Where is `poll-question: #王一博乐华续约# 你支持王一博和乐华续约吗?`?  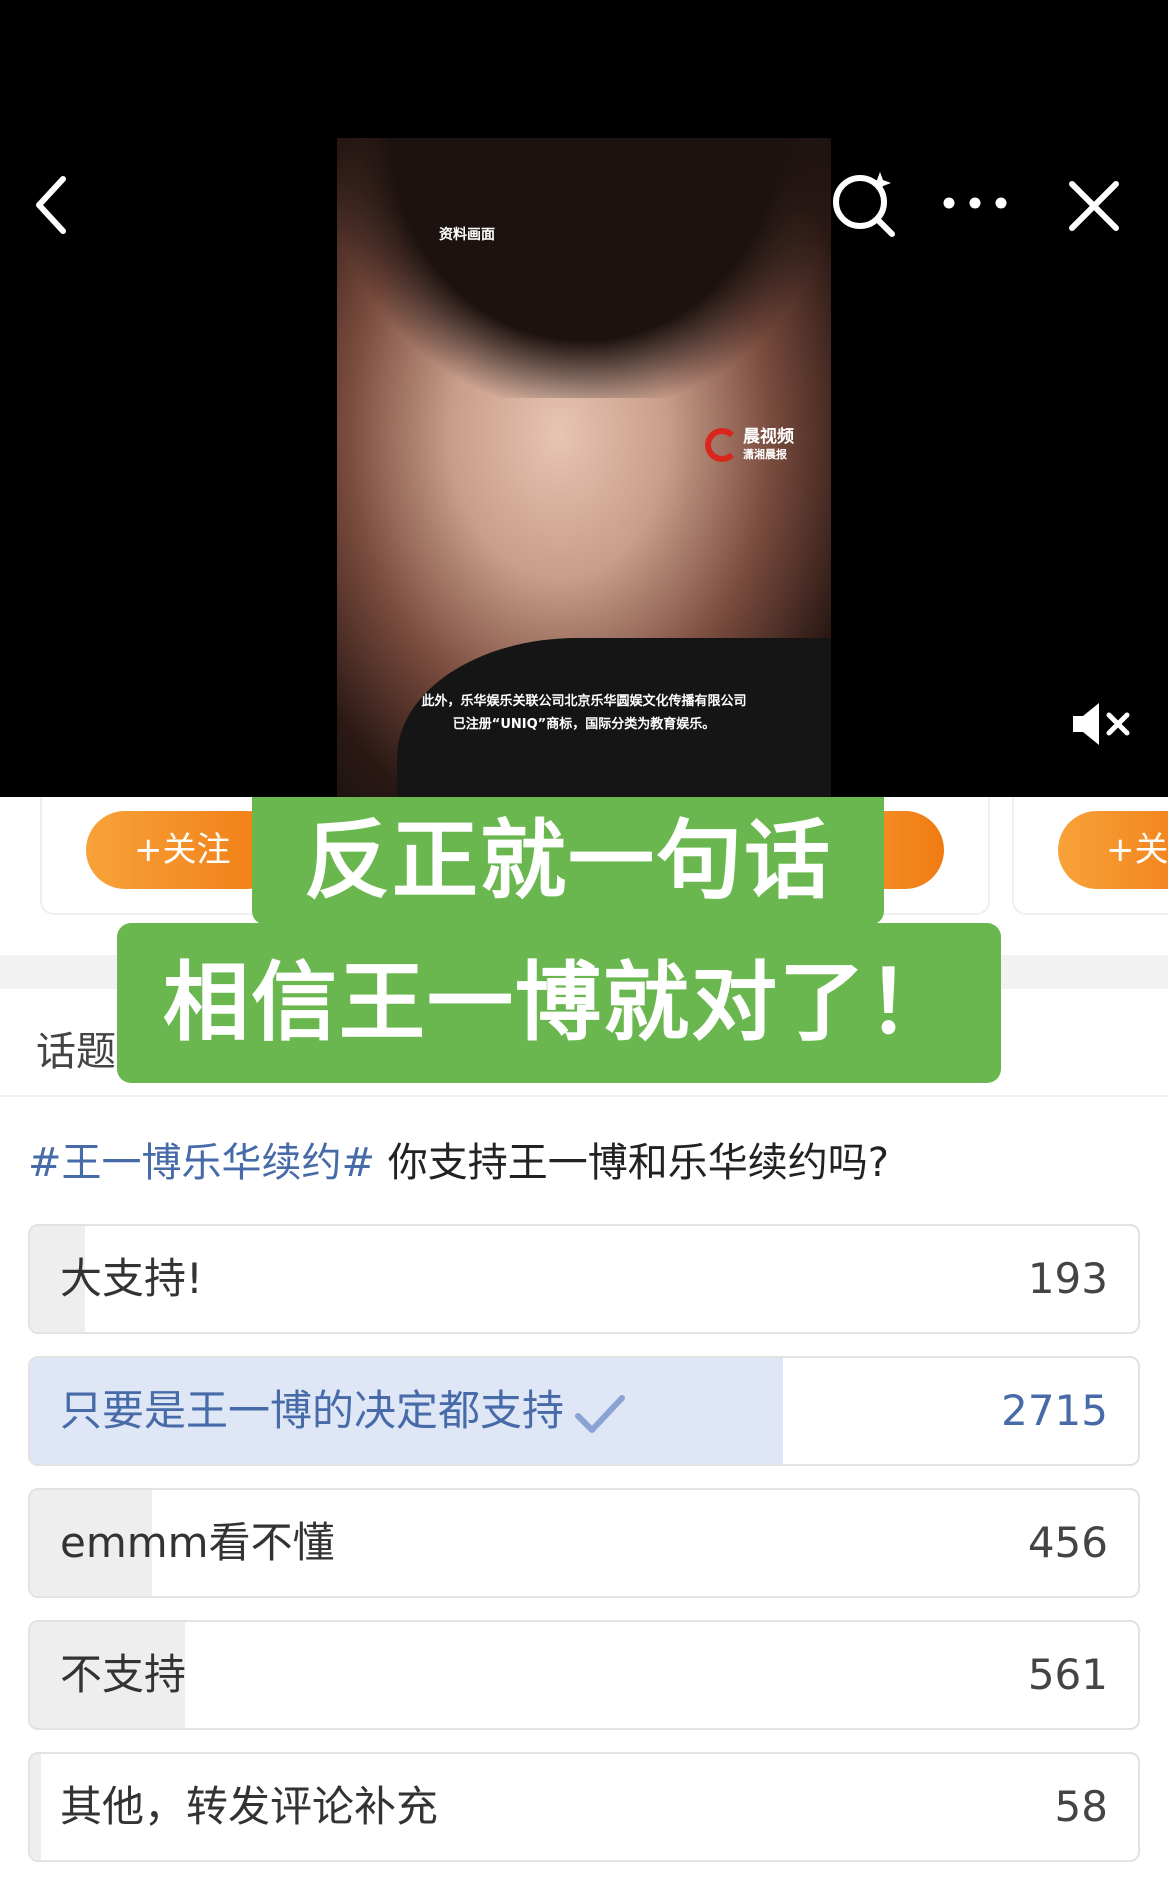
poll-question: #王一博乐华续约# 你支持王一博和乐华续约吗? is located at coordinates (458, 1159).